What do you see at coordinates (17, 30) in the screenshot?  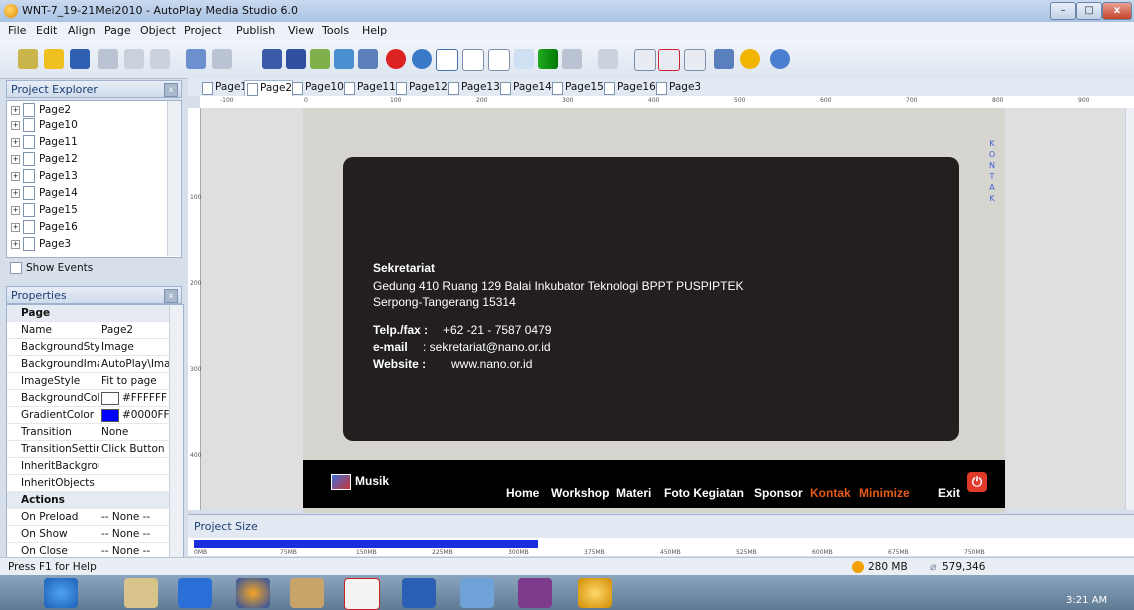 I see `menu-file: File` at bounding box center [17, 30].